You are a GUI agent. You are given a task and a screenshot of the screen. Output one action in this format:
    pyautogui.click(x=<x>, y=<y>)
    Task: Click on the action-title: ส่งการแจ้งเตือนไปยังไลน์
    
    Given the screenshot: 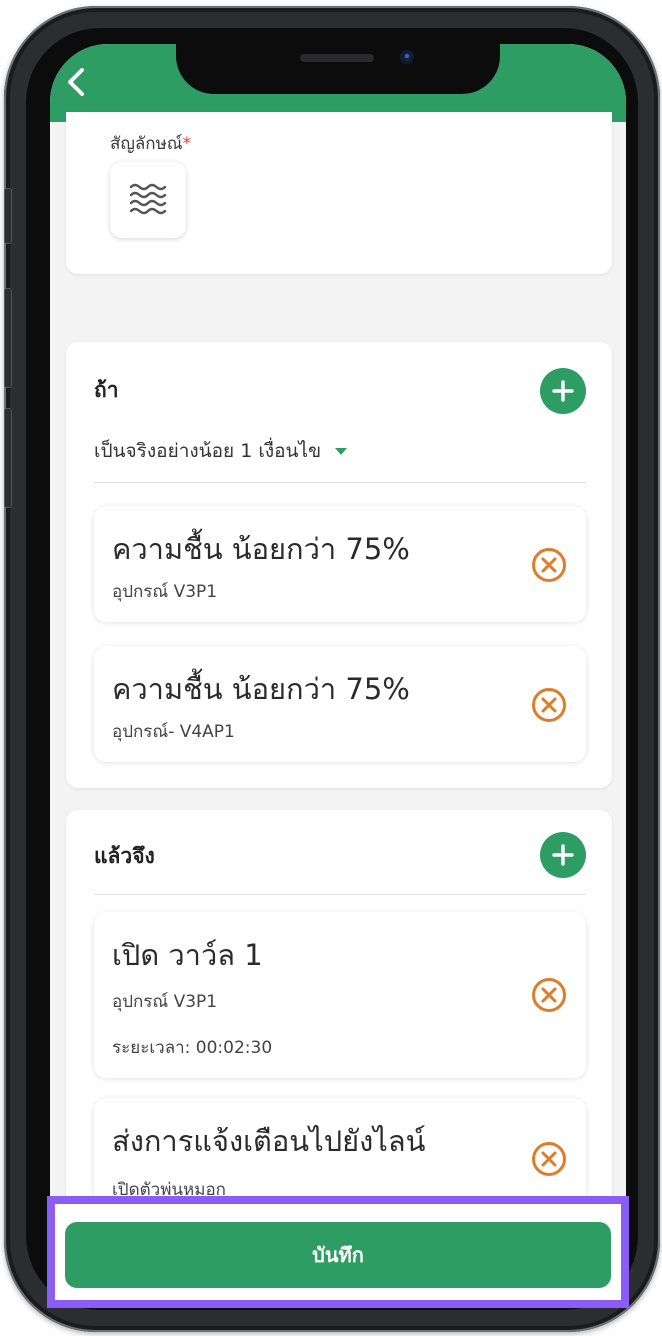 What is the action you would take?
    pyautogui.click(x=269, y=1141)
    